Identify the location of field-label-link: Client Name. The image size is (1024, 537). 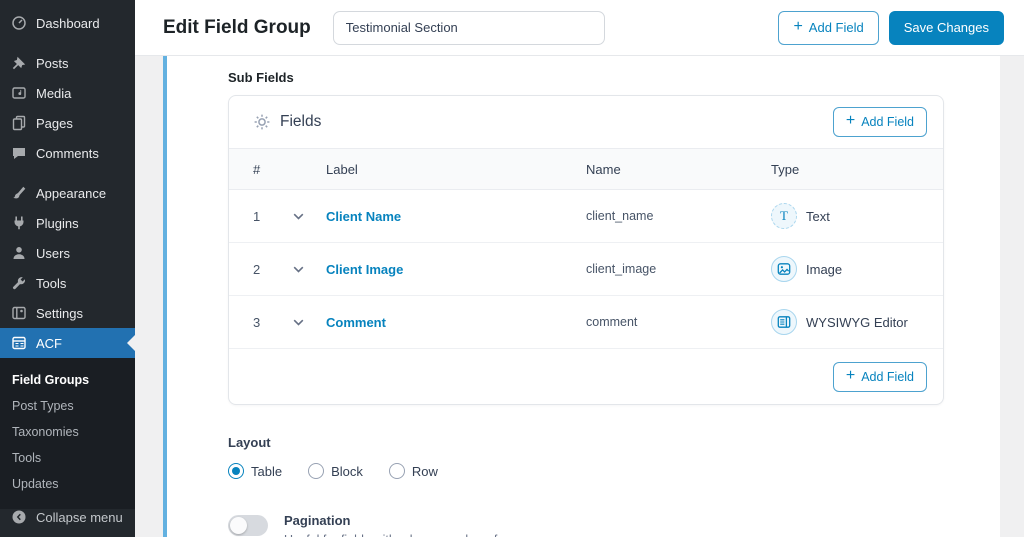
(363, 216).